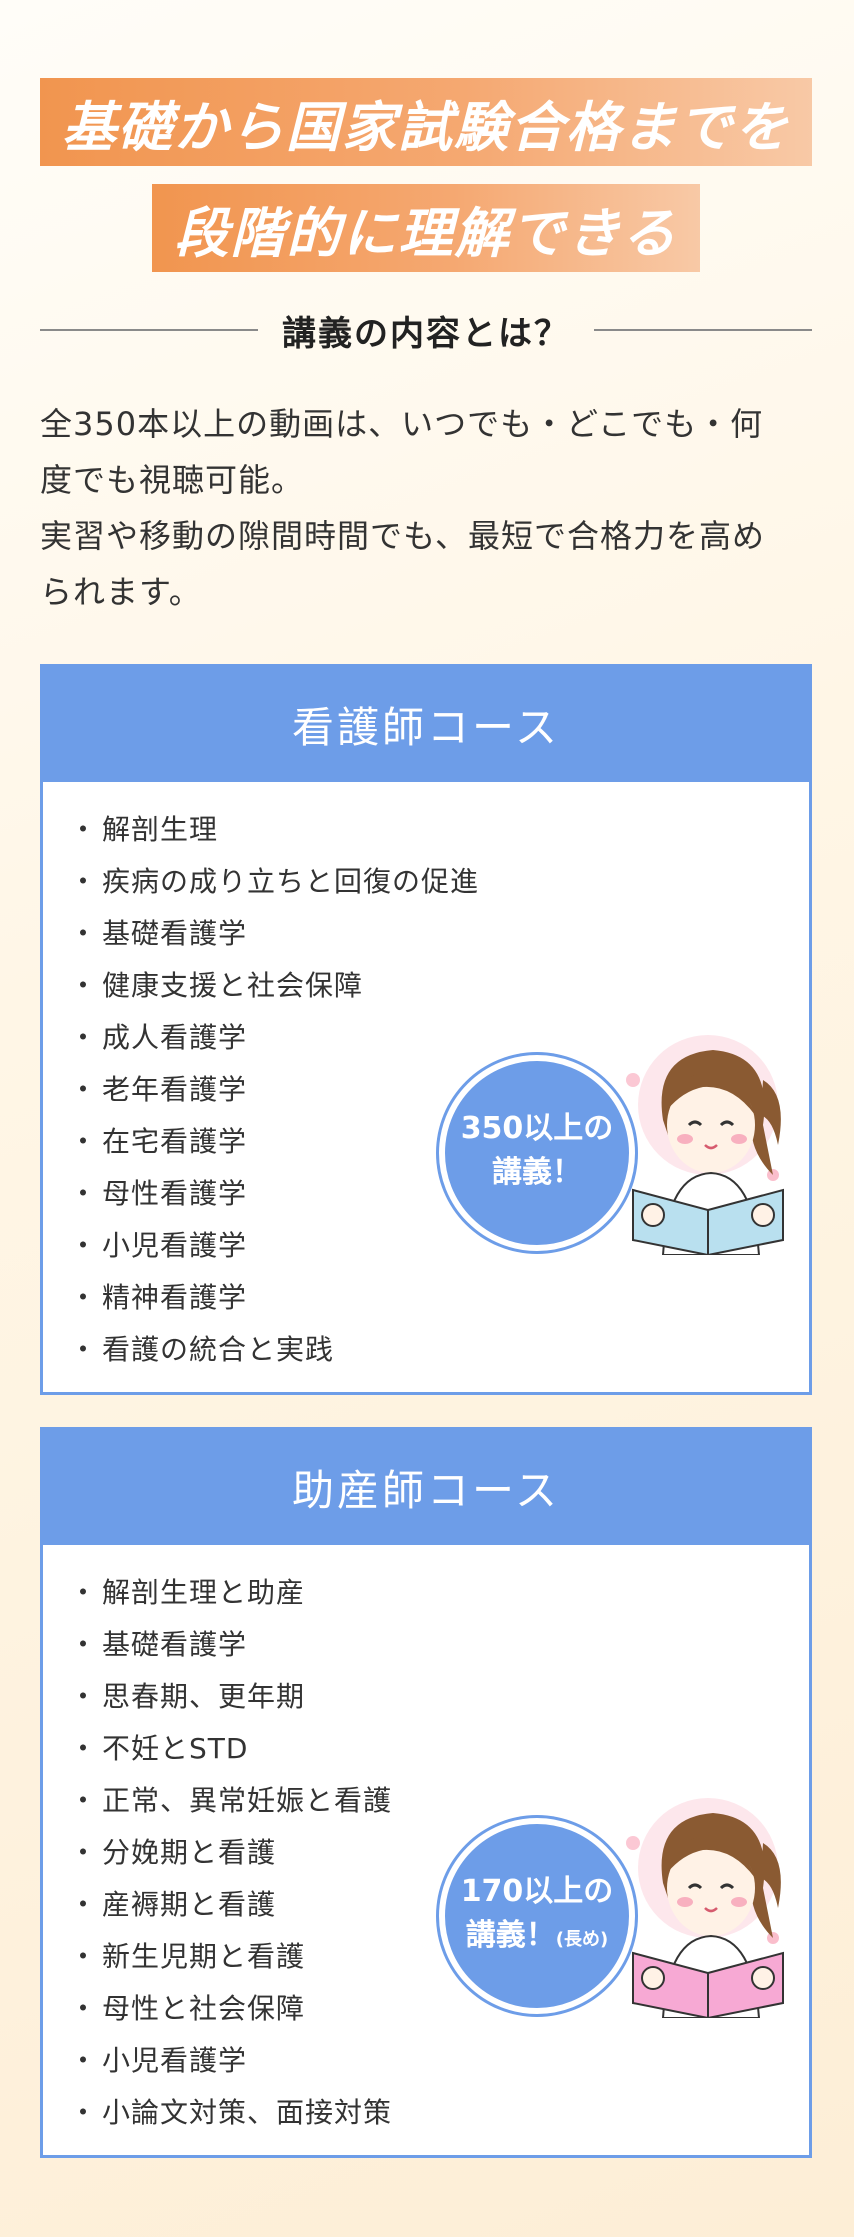 The width and height of the screenshot is (854, 2237). What do you see at coordinates (175, 1141) in the screenshot?
I see `list-item-label: 在宅看護学` at bounding box center [175, 1141].